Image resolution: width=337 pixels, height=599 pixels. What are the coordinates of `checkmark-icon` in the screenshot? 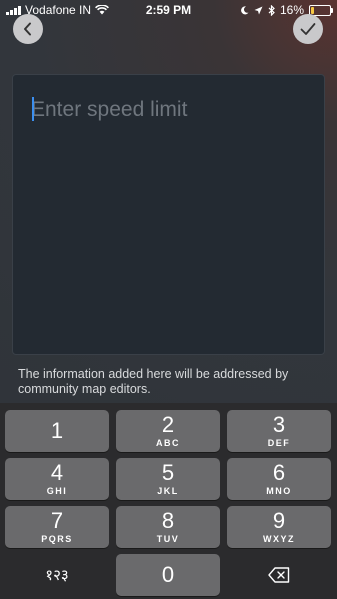 It's located at (308, 29).